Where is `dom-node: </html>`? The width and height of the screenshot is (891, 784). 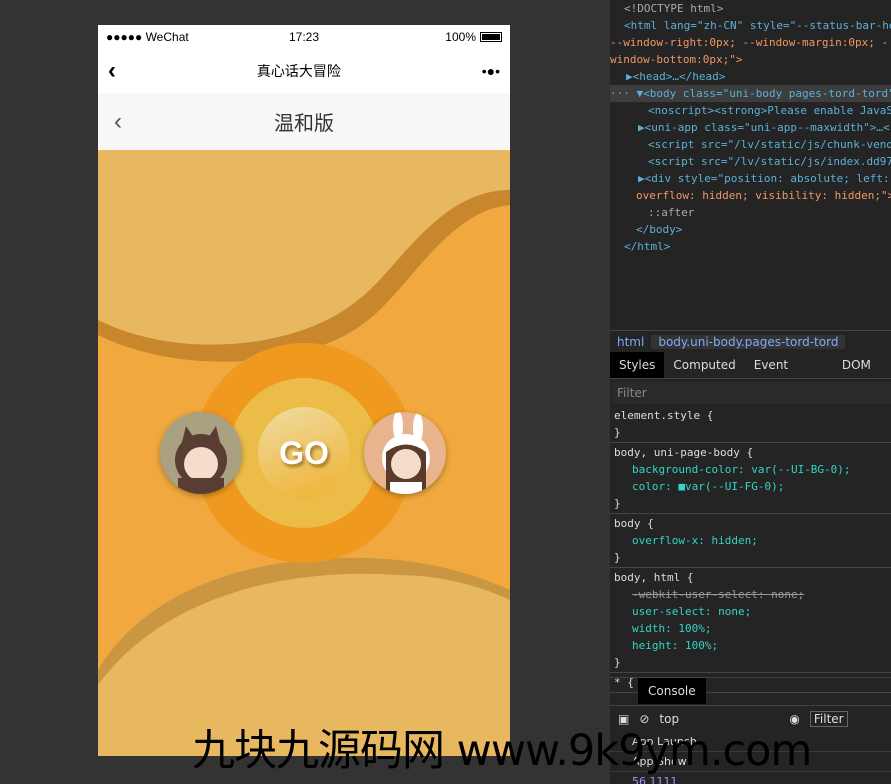
dom-node: </html> is located at coordinates (750, 246).